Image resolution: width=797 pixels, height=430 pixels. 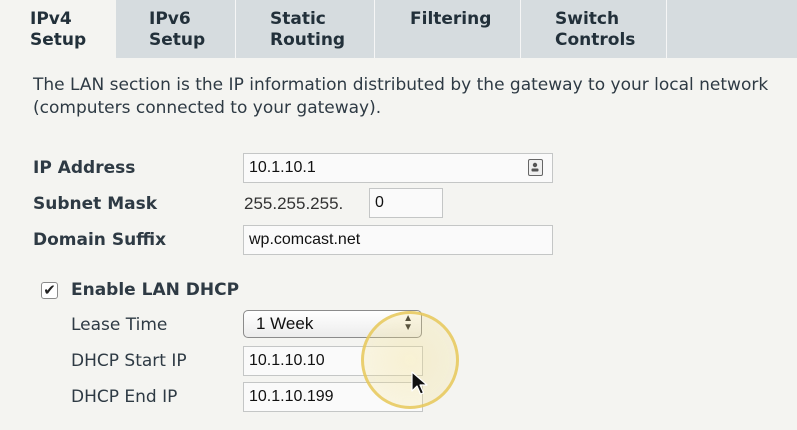 What do you see at coordinates (308, 40) in the screenshot?
I see `tab-label-line2: Routing` at bounding box center [308, 40].